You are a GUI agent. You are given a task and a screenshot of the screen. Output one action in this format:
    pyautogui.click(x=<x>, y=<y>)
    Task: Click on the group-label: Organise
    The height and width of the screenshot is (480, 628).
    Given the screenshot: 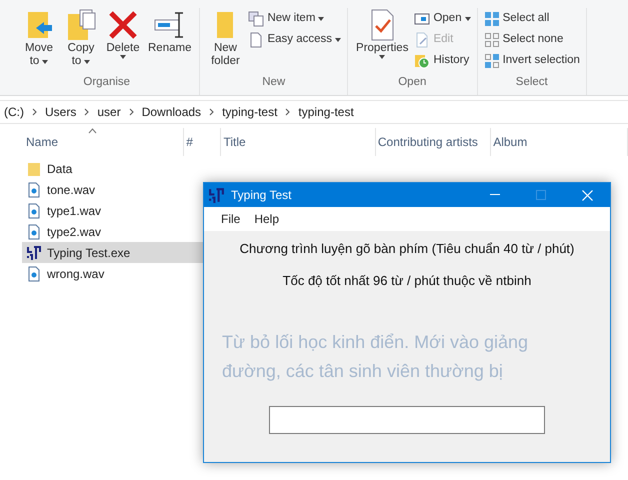 What is the action you would take?
    pyautogui.click(x=107, y=82)
    